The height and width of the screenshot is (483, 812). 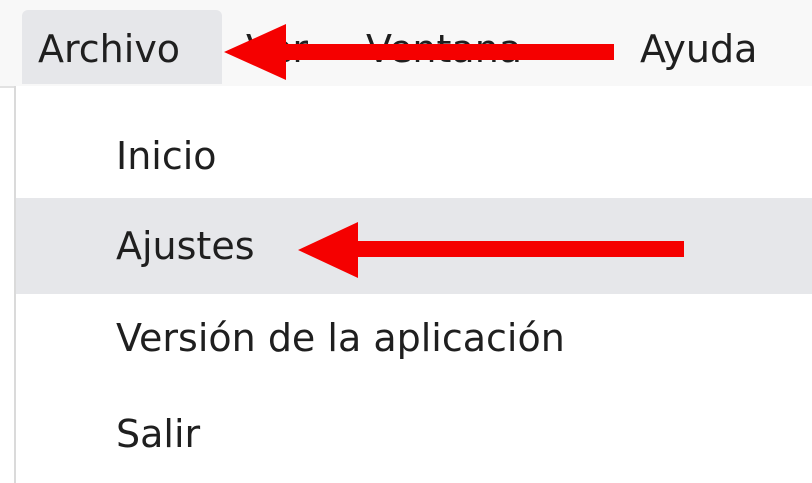 I want to click on menu-ventana: Ventana, so click(x=444, y=47).